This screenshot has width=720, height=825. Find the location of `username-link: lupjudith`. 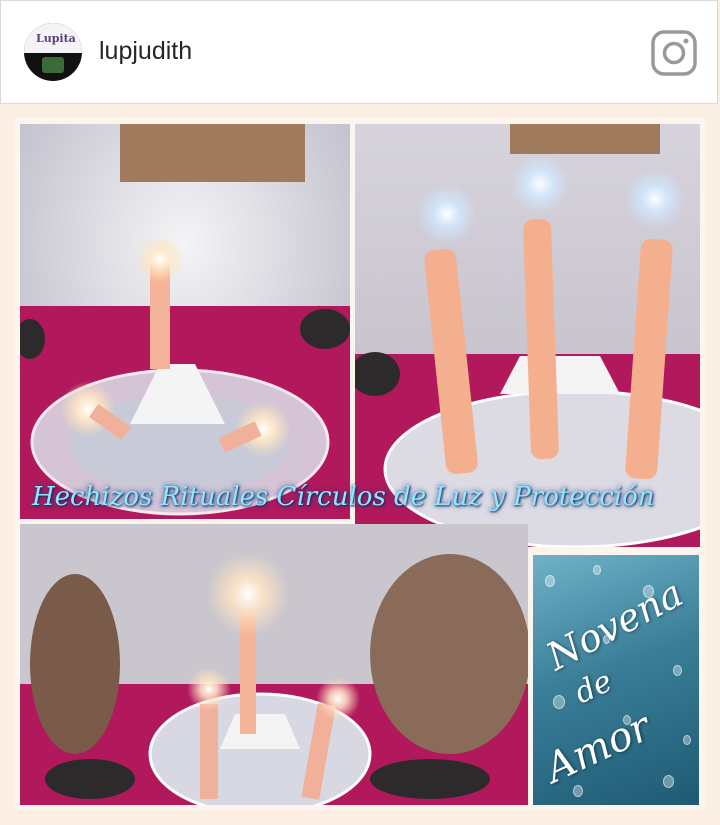

username-link: lupjudith is located at coordinates (145, 51).